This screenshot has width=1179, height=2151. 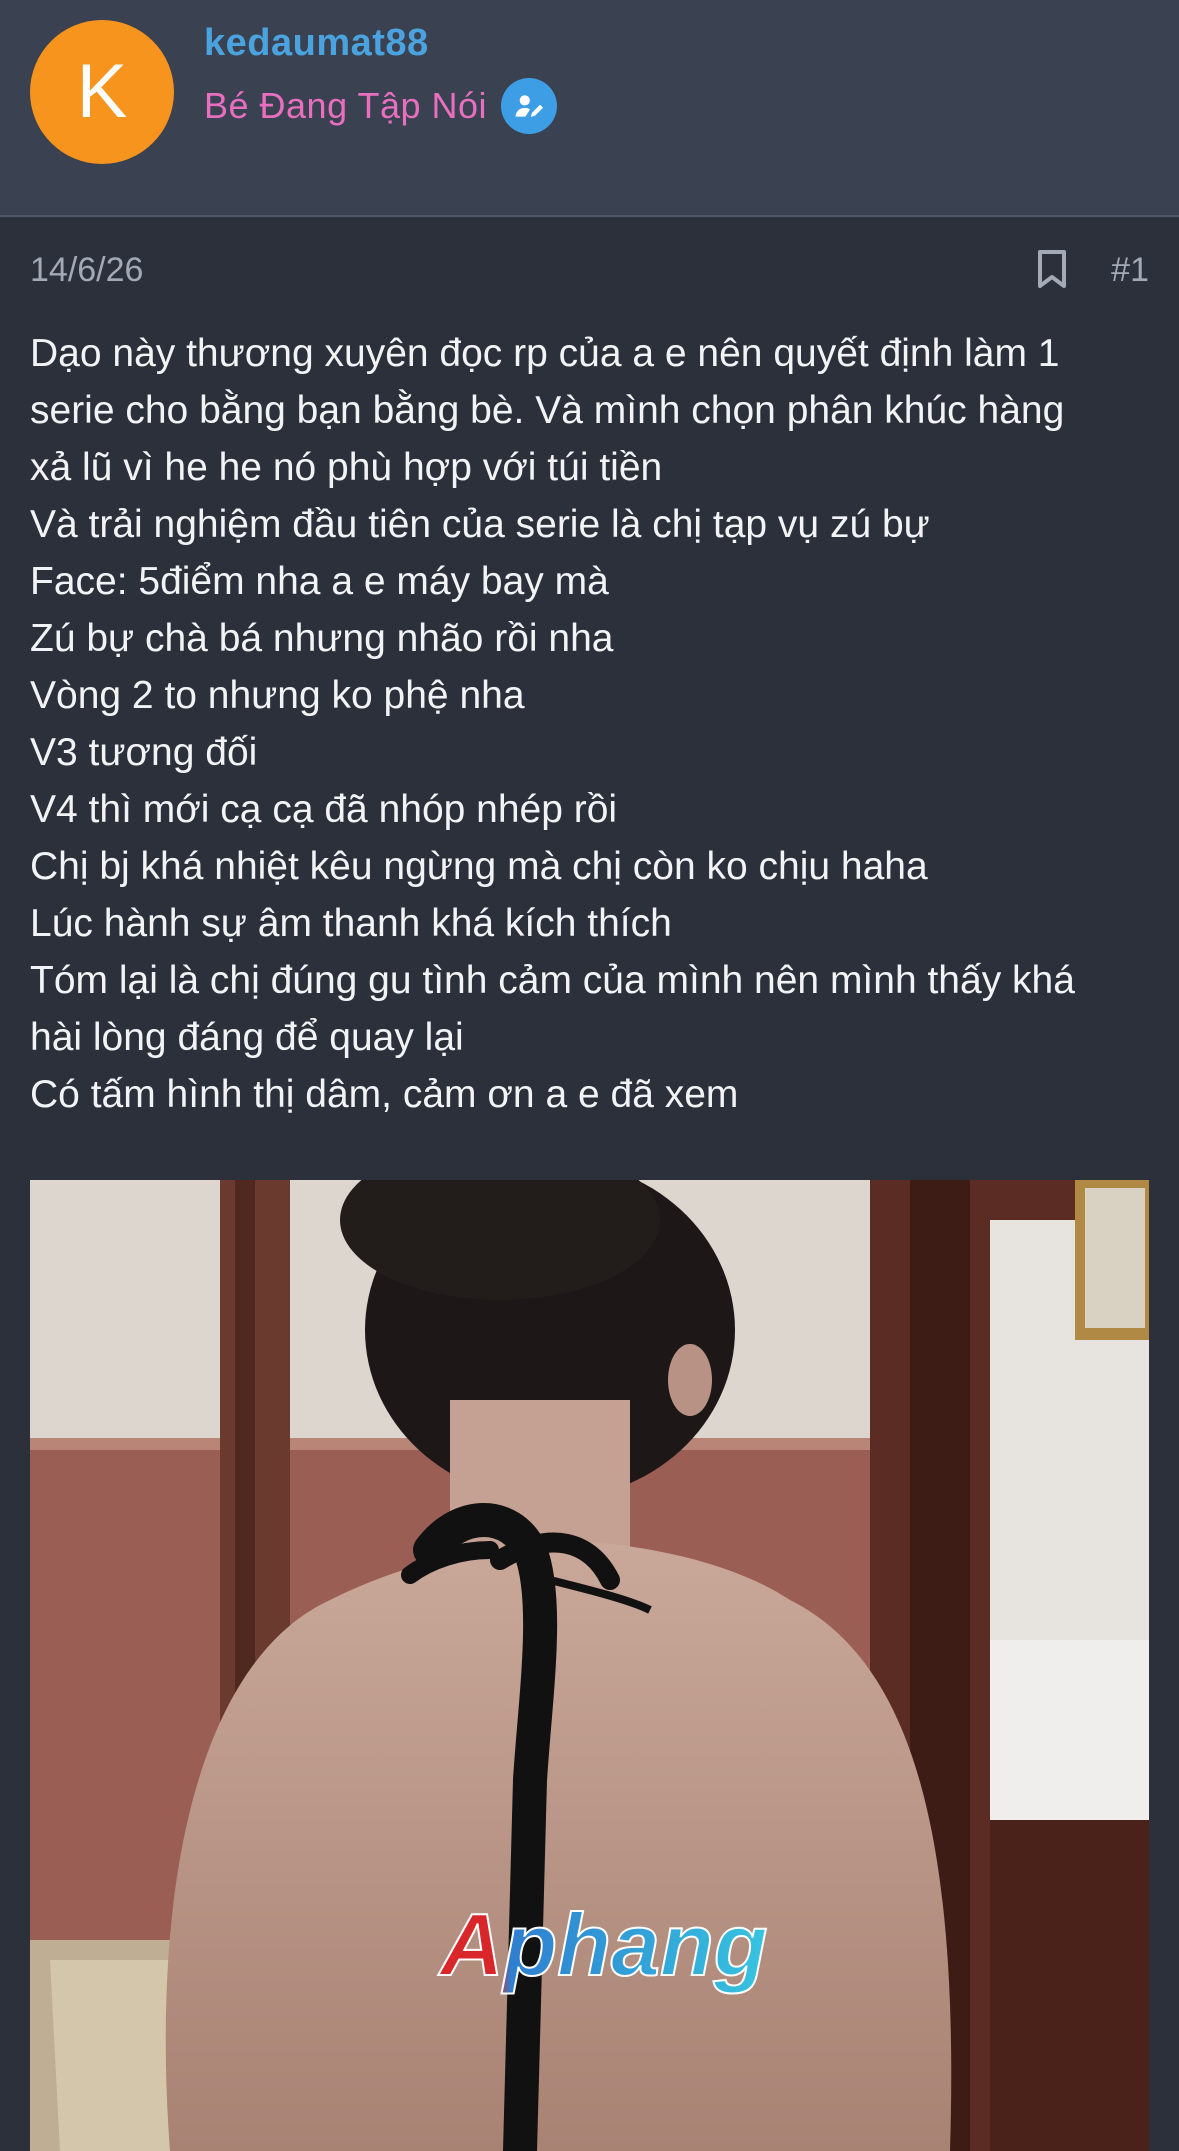 What do you see at coordinates (102, 92) in the screenshot?
I see `avatar: K` at bounding box center [102, 92].